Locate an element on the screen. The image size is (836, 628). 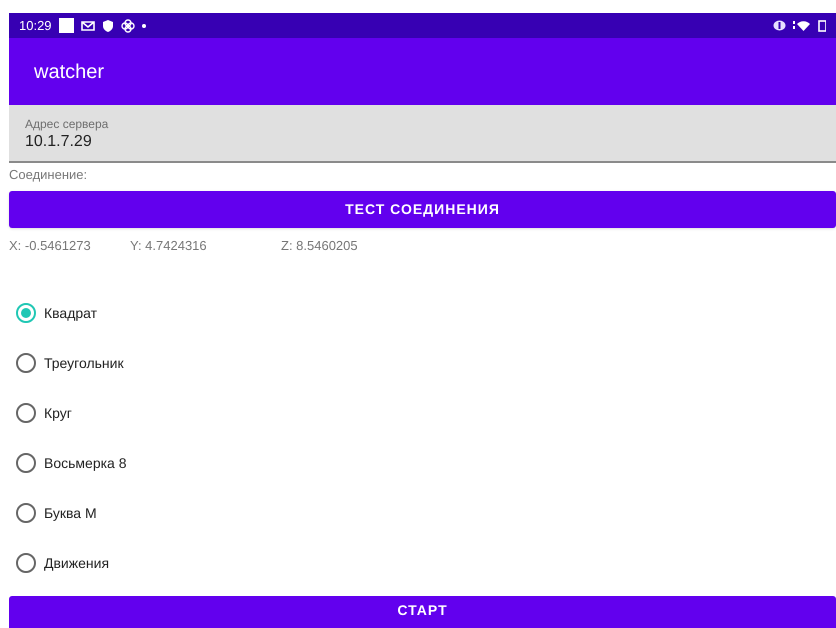
sensor-reading: Y: 4.7424316 is located at coordinates (168, 246).